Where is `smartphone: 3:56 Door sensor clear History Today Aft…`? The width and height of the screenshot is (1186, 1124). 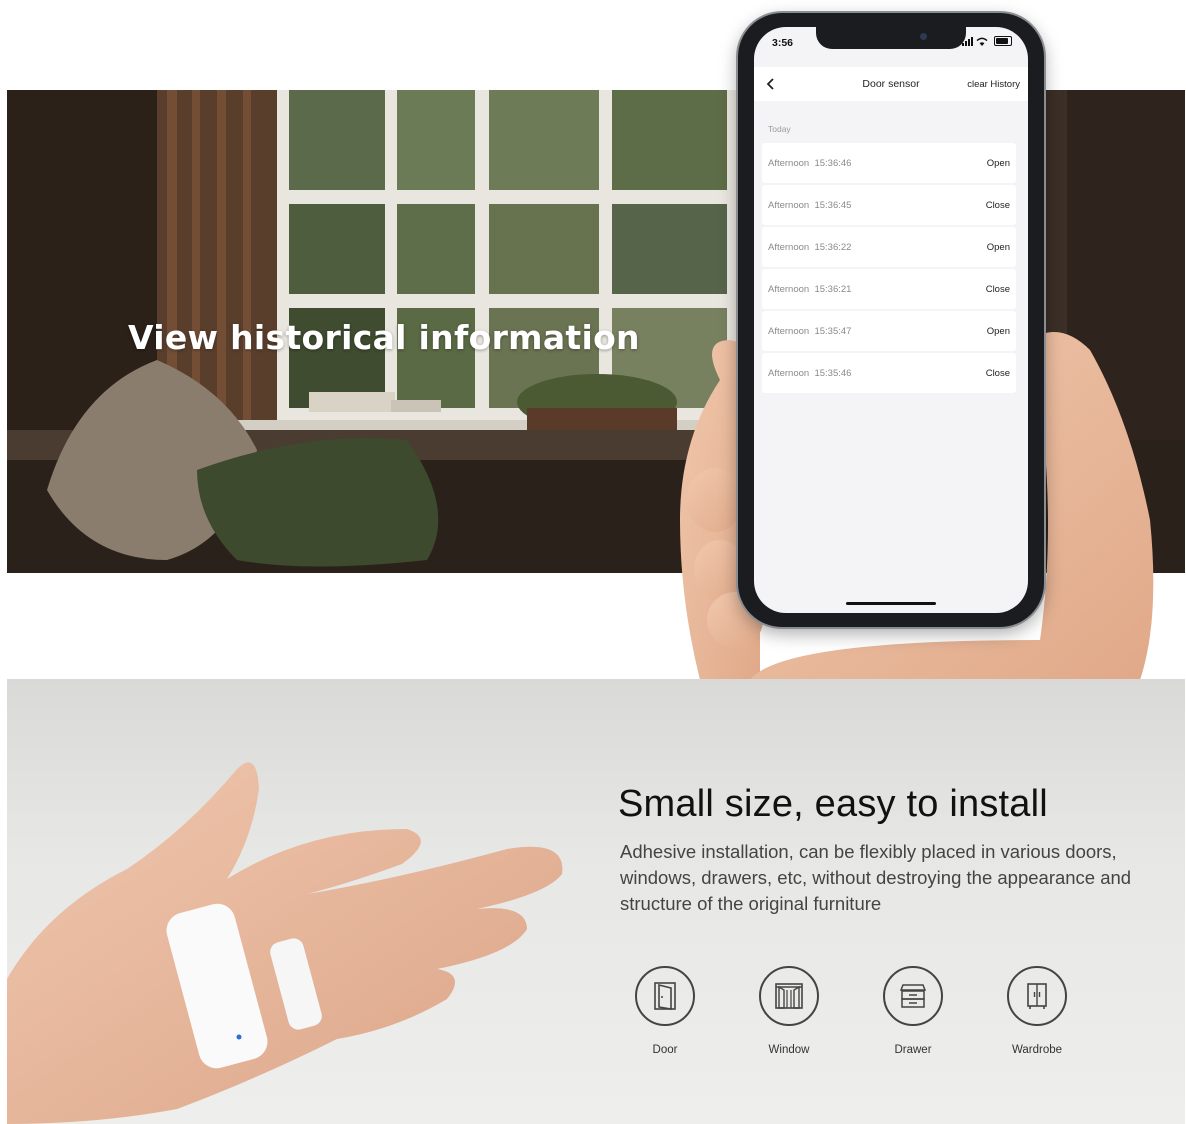 smartphone: 3:56 Door sensor clear History Today Aft… is located at coordinates (891, 320).